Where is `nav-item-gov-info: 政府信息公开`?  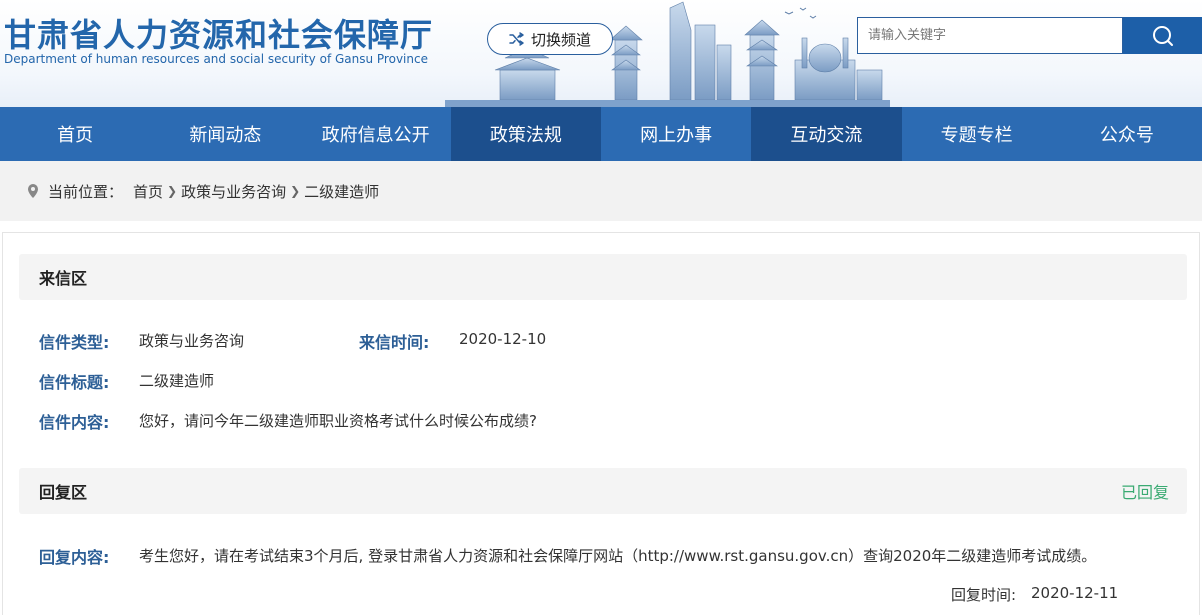 nav-item-gov-info: 政府信息公开 is located at coordinates (376, 134).